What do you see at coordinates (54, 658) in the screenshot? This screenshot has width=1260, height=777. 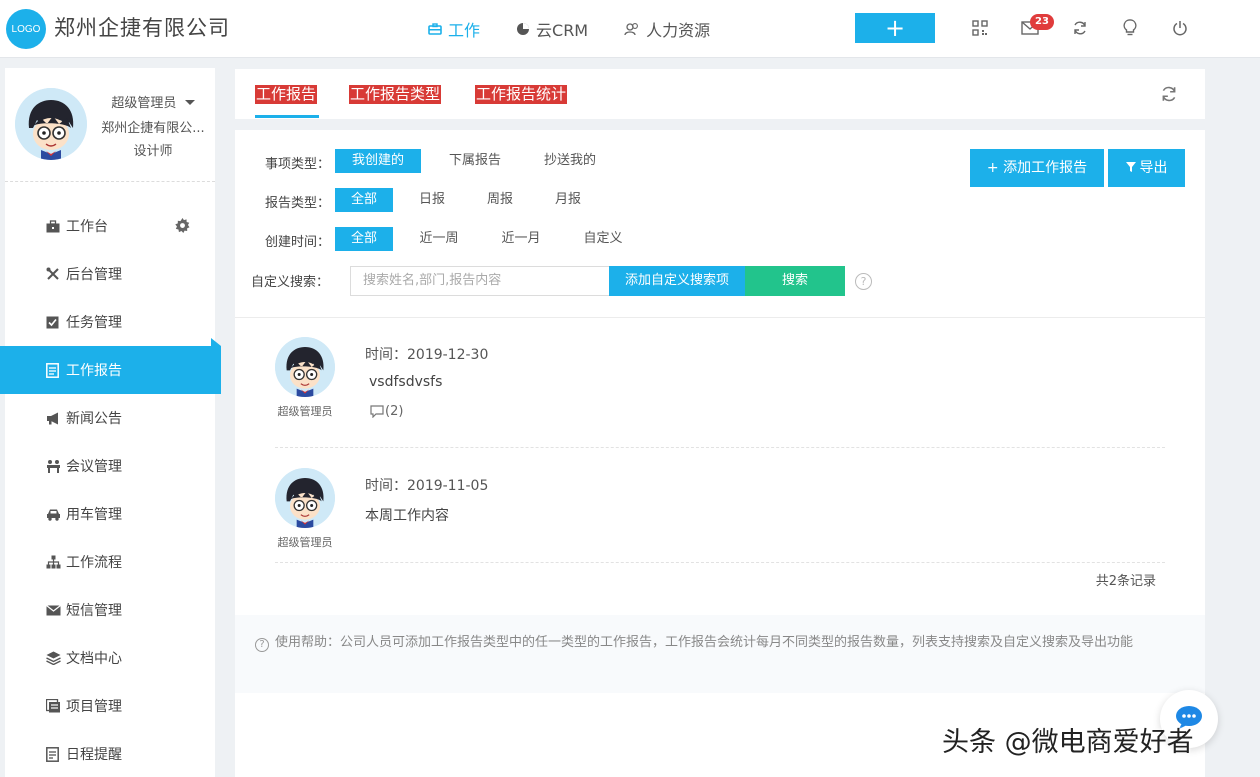 I see `layers-icon` at bounding box center [54, 658].